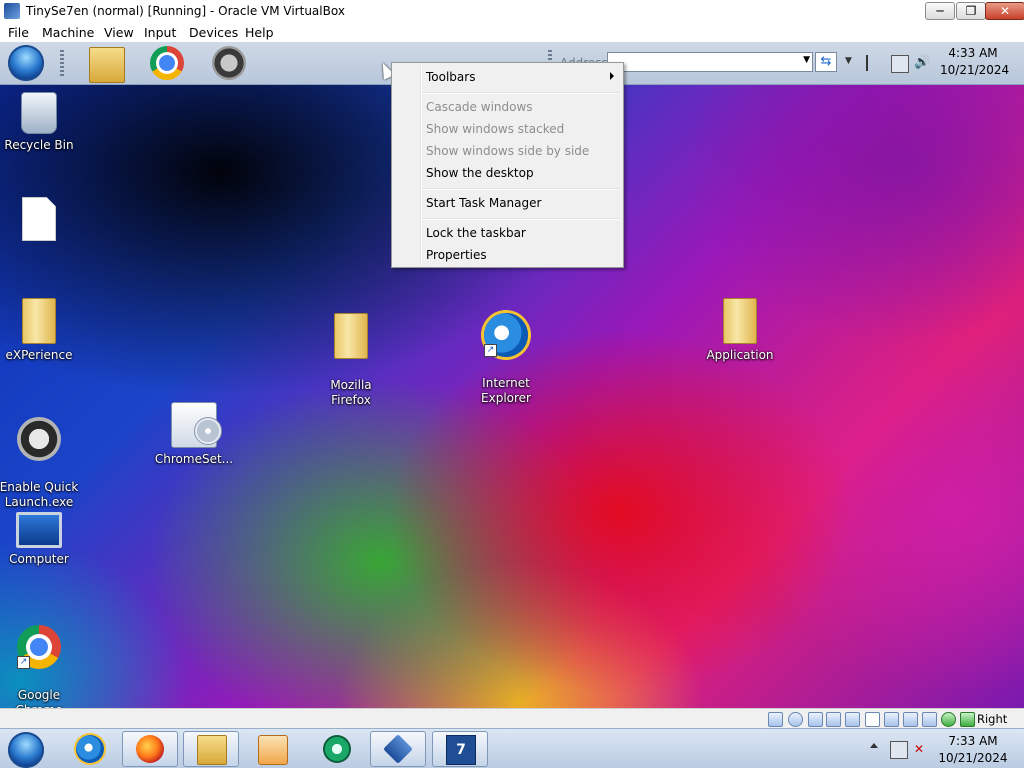  I want to click on menu-gutter, so click(421, 165).